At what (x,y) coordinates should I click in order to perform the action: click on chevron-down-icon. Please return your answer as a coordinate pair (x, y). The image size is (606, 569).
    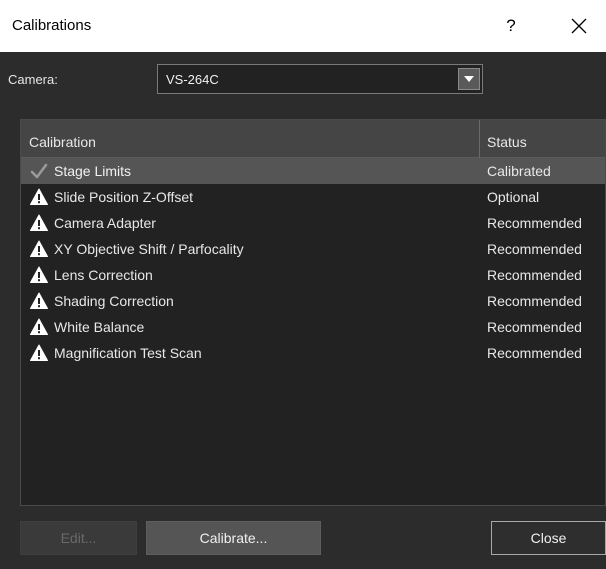
    Looking at the image, I should click on (469, 79).